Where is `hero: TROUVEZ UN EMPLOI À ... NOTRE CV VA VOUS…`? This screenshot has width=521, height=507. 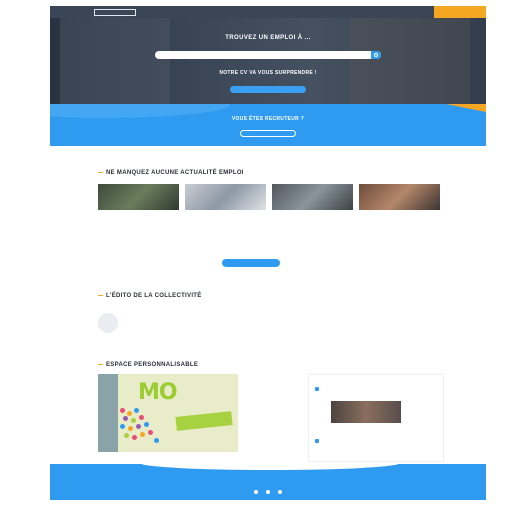
hero: TROUVEZ UN EMPLOI À ... NOTRE CV VA VOUS… is located at coordinates (268, 61).